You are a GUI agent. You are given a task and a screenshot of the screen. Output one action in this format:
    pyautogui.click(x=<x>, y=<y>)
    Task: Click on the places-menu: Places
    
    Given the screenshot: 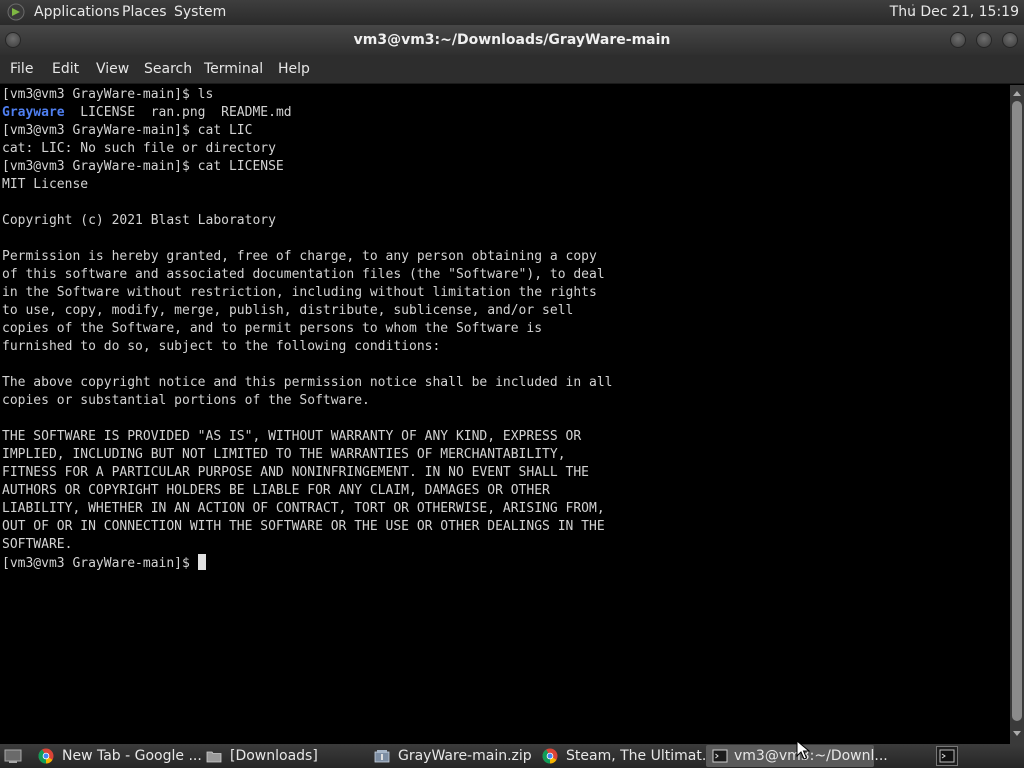 What is the action you would take?
    pyautogui.click(x=144, y=12)
    